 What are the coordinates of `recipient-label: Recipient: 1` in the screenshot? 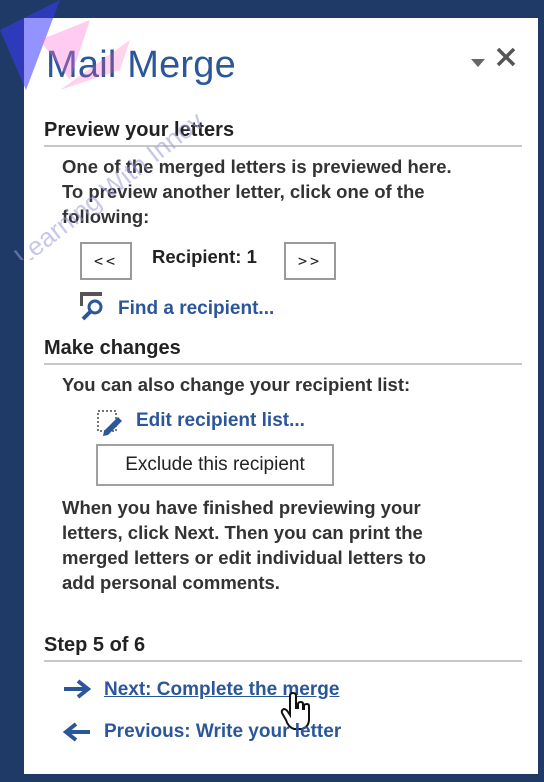 It's located at (204, 256).